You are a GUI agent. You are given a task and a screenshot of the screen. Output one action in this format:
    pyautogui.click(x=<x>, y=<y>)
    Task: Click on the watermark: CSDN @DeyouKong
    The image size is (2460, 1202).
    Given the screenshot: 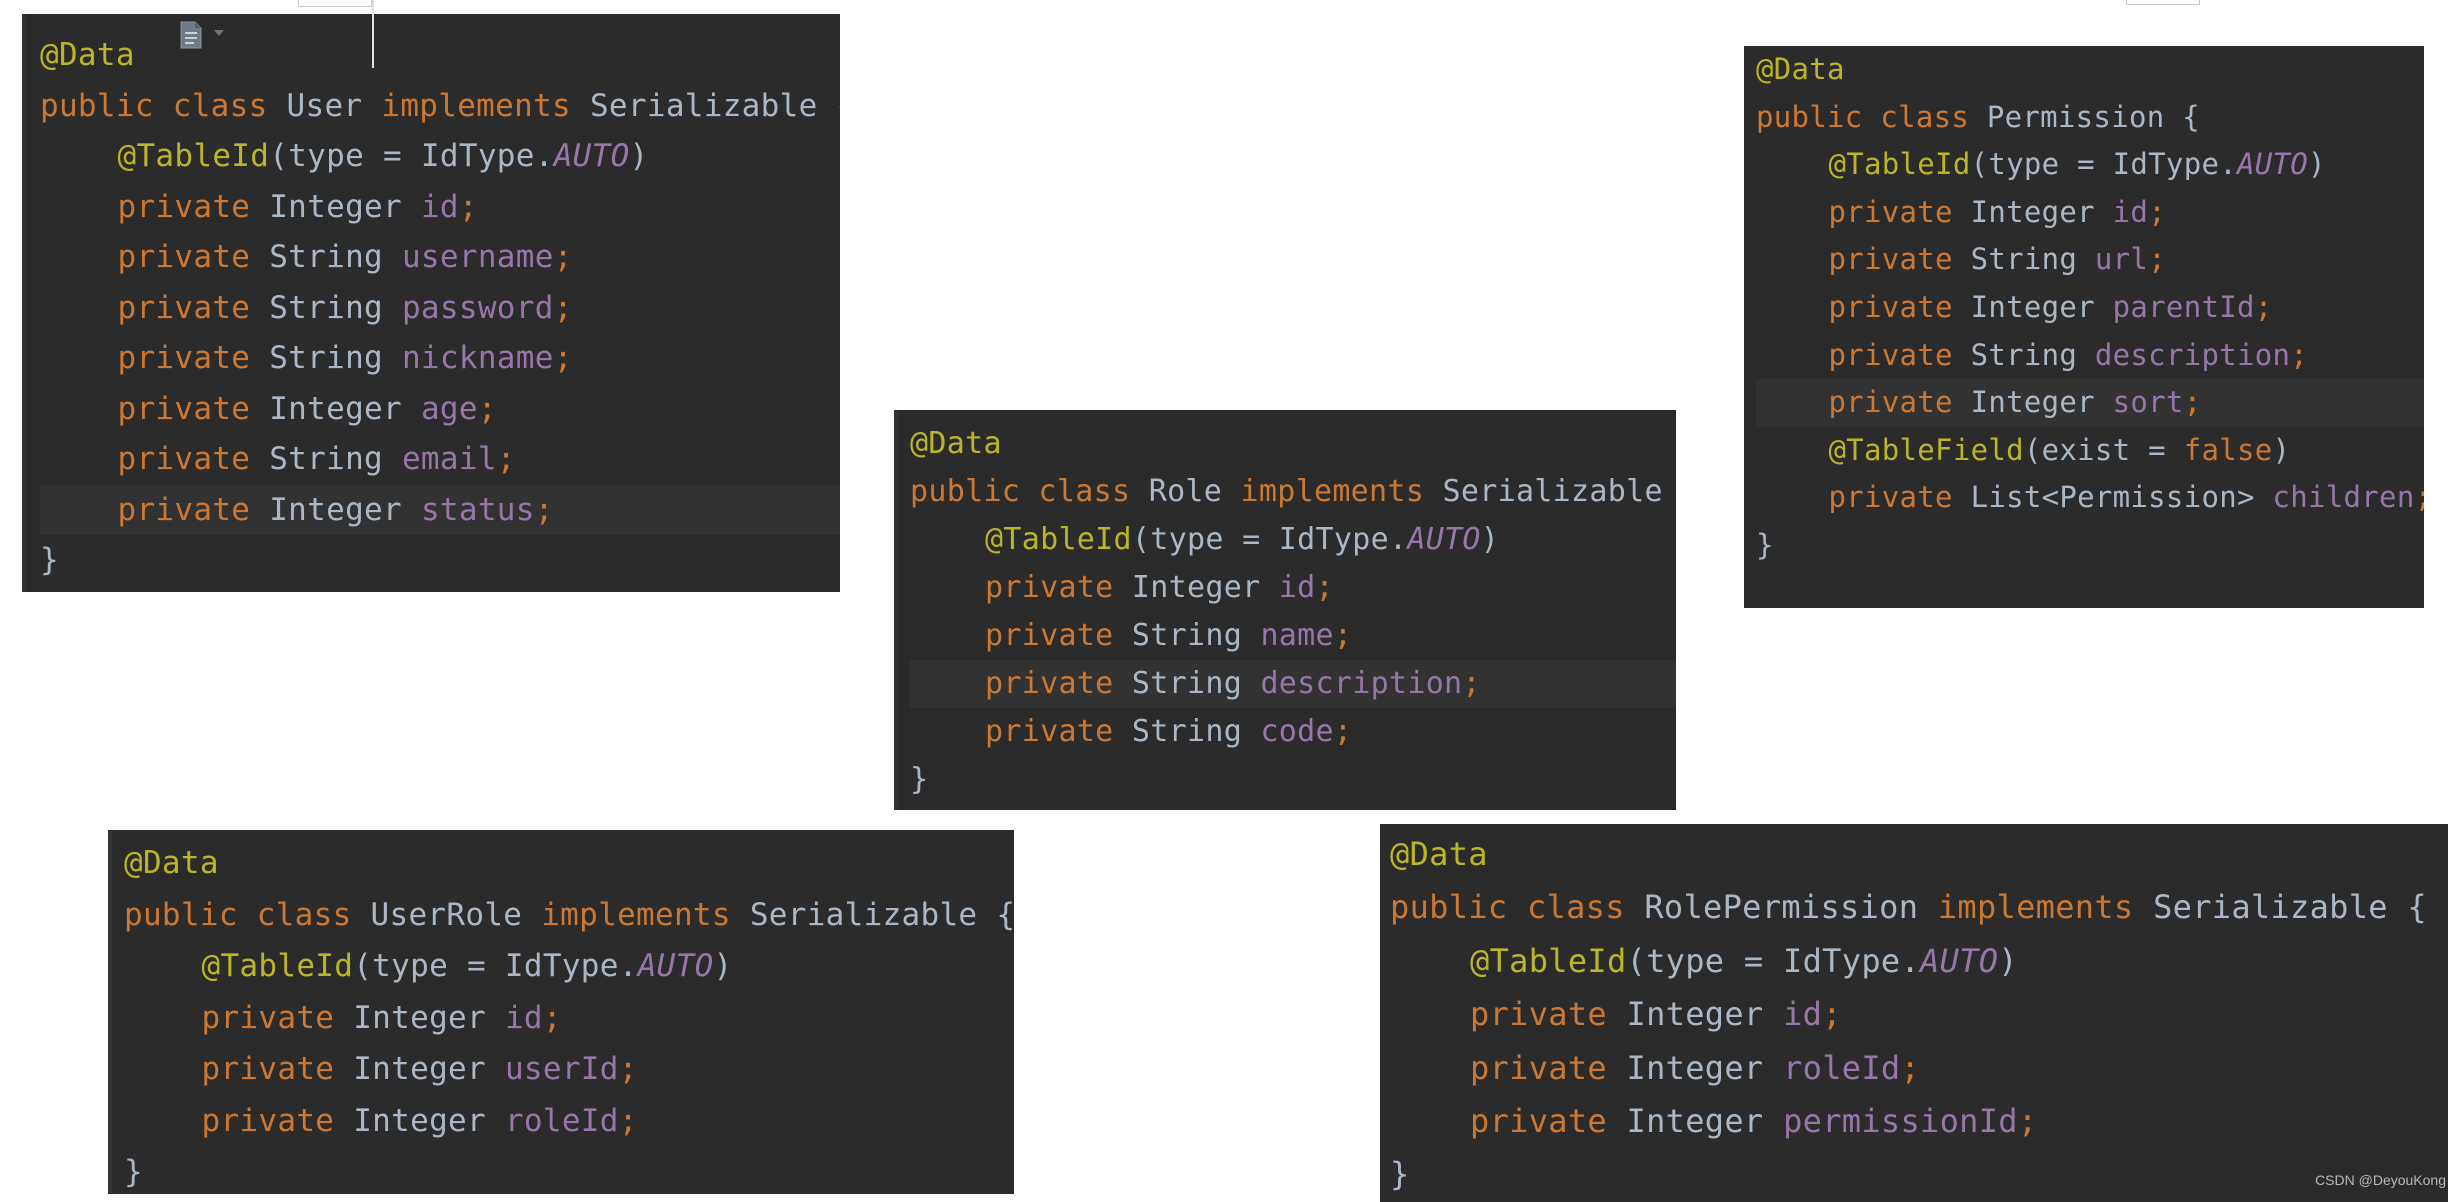 What is the action you would take?
    pyautogui.click(x=2380, y=1180)
    